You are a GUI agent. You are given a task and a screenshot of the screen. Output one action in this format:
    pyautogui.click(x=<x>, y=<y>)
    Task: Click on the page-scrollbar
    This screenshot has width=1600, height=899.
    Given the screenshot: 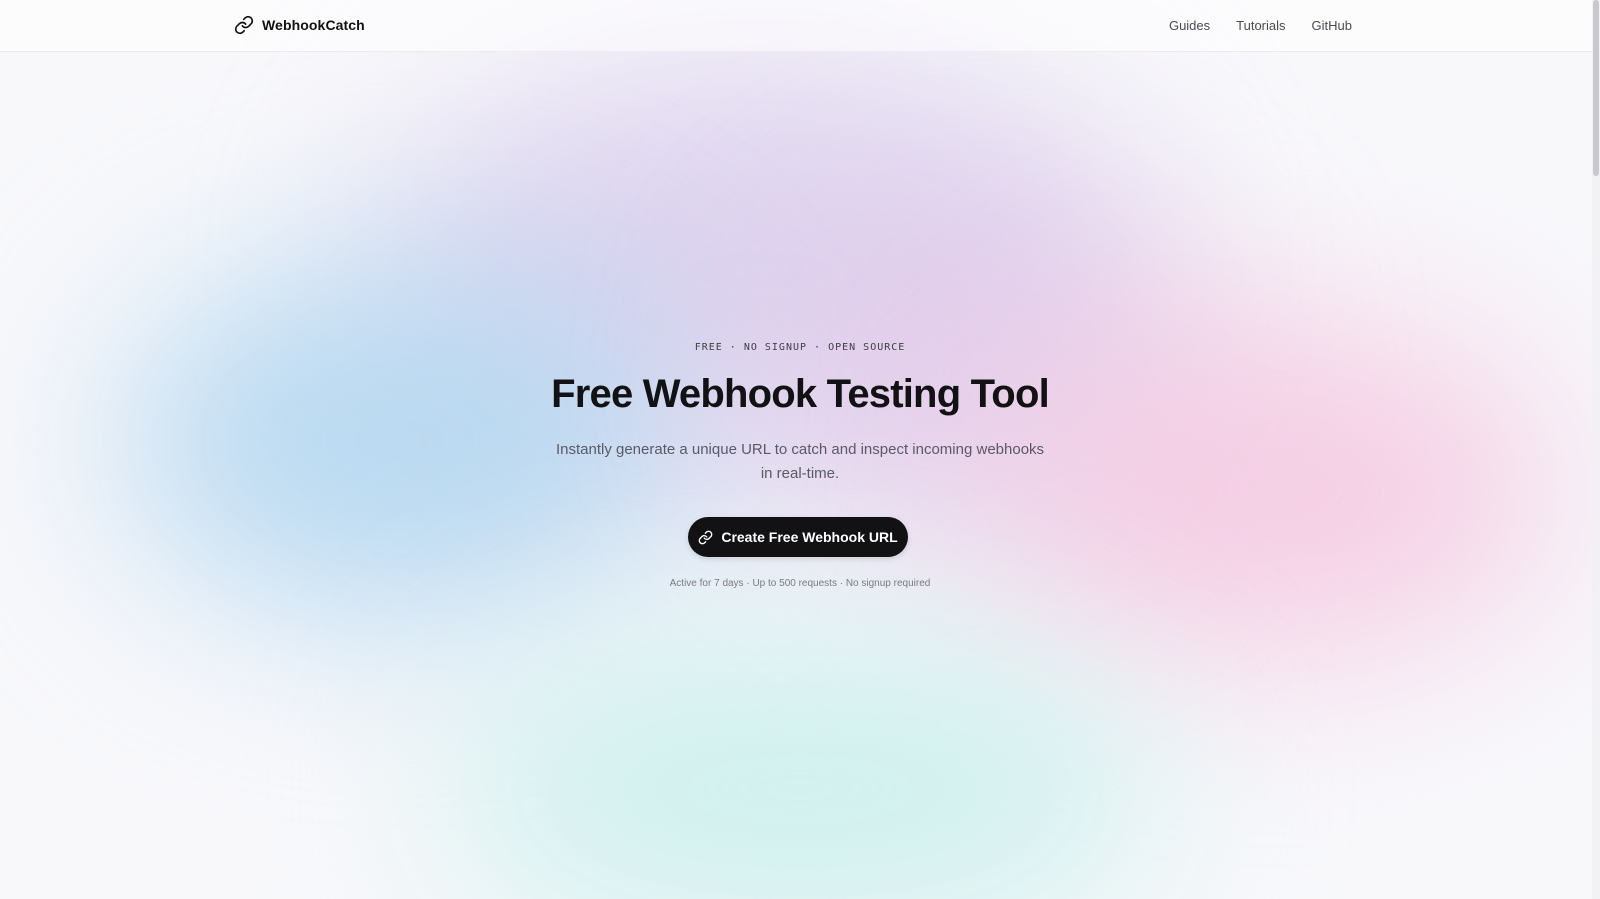 What is the action you would take?
    pyautogui.click(x=1596, y=449)
    